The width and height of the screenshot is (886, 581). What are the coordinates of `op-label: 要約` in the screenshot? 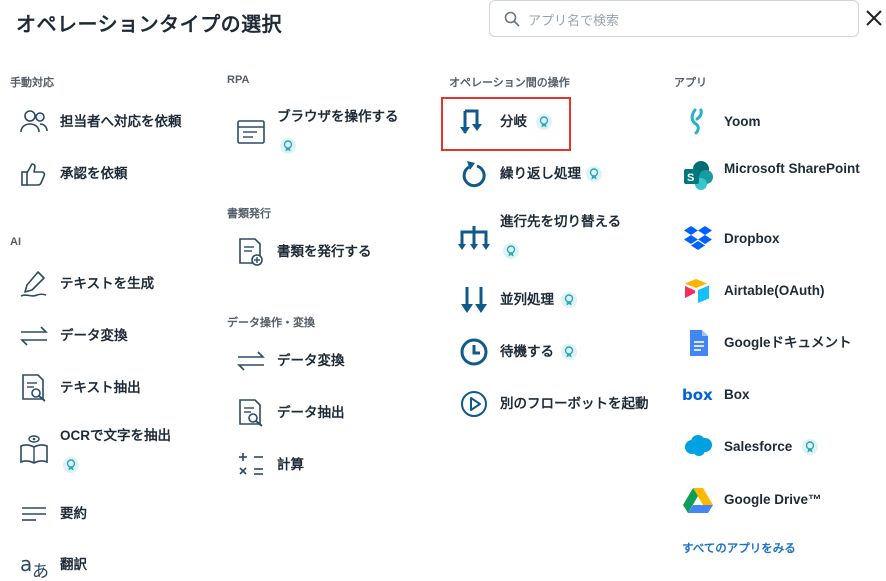 It's located at (73, 513).